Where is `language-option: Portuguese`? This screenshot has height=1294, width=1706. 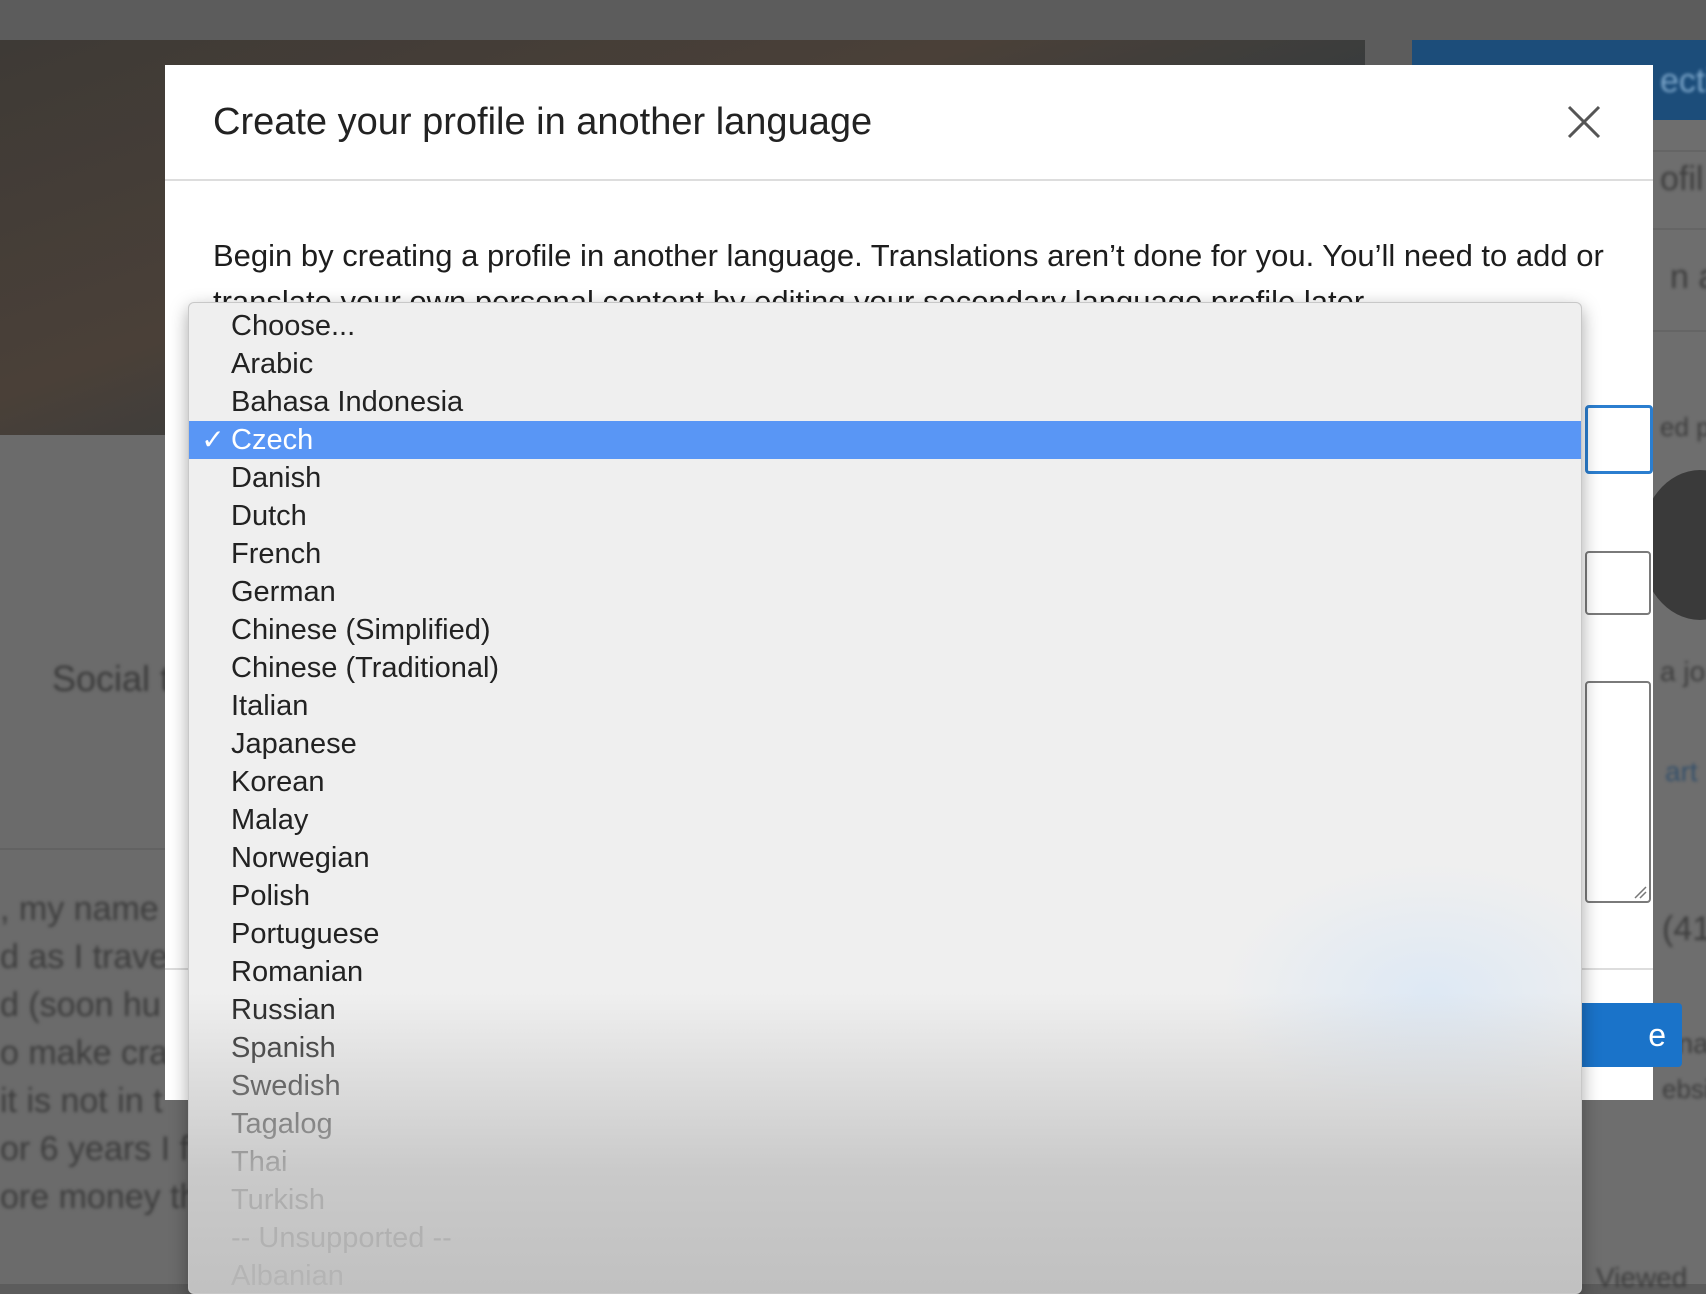 language-option: Portuguese is located at coordinates (885, 934).